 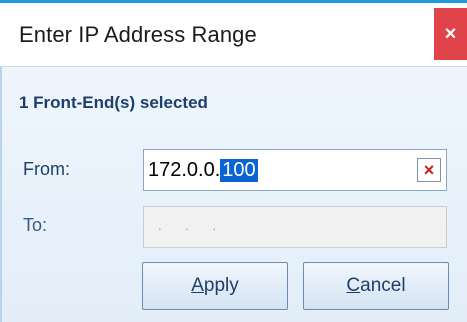 What do you see at coordinates (221, 285) in the screenshot?
I see `apply-label: pply` at bounding box center [221, 285].